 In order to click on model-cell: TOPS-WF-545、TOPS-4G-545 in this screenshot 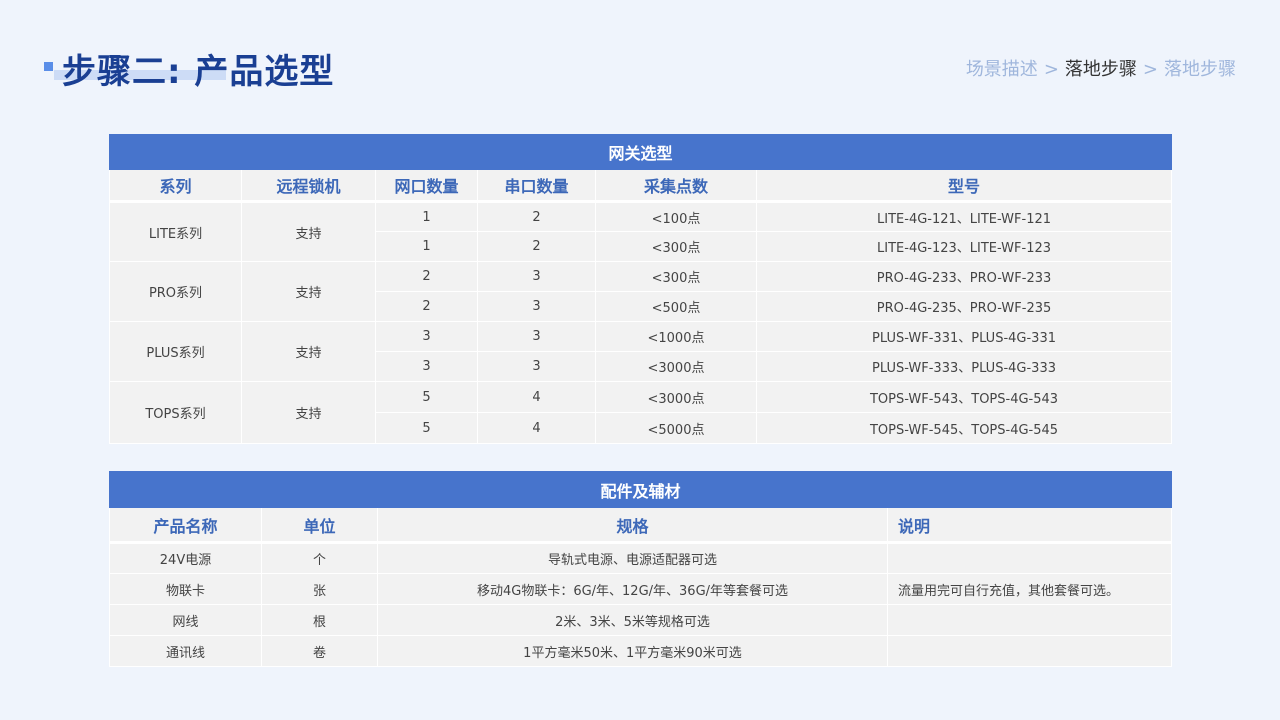, I will do `click(964, 428)`.